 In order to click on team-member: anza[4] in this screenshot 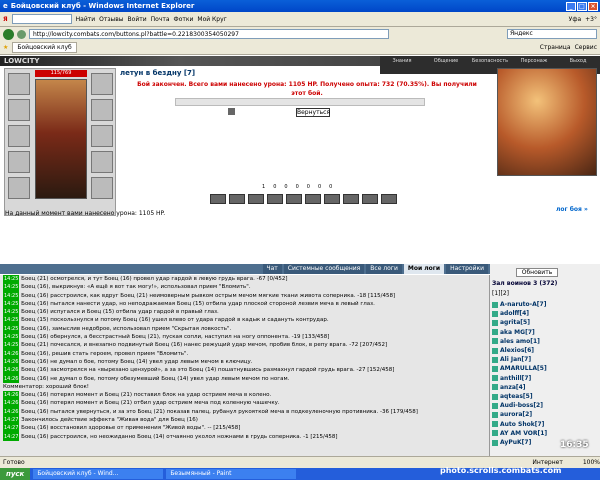, I will do `click(544, 387)`.